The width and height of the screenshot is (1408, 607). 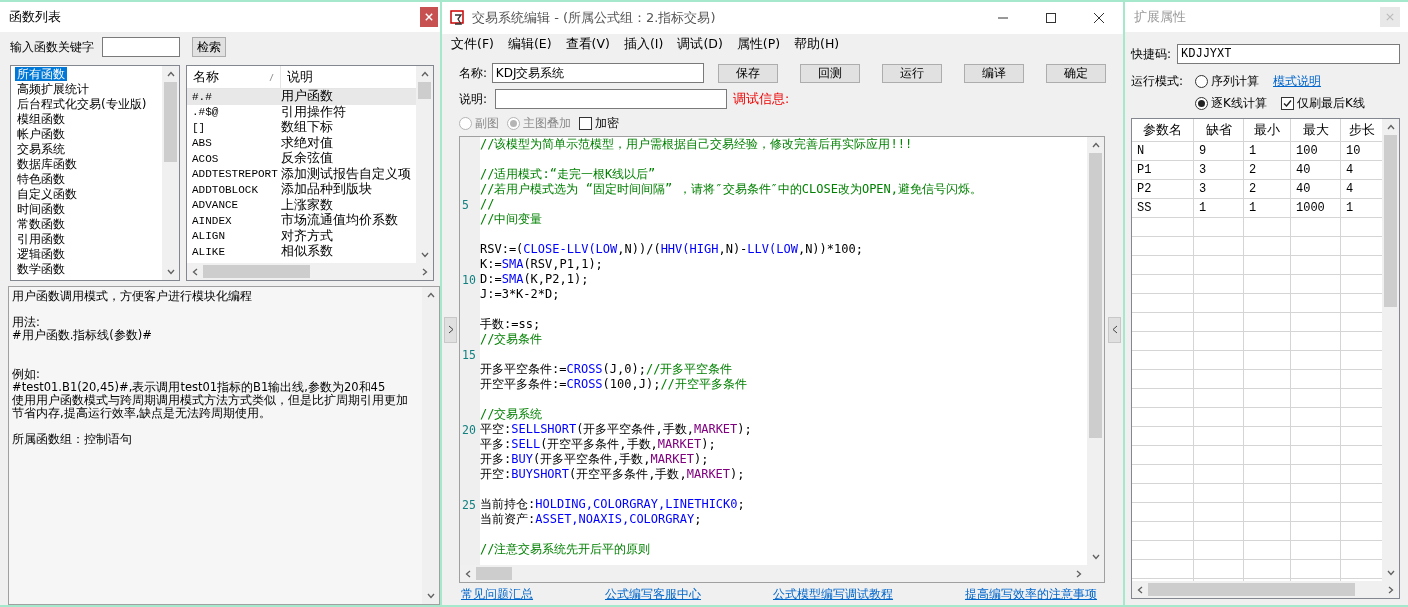 I want to click on column-header: 缺省, so click(x=1219, y=130).